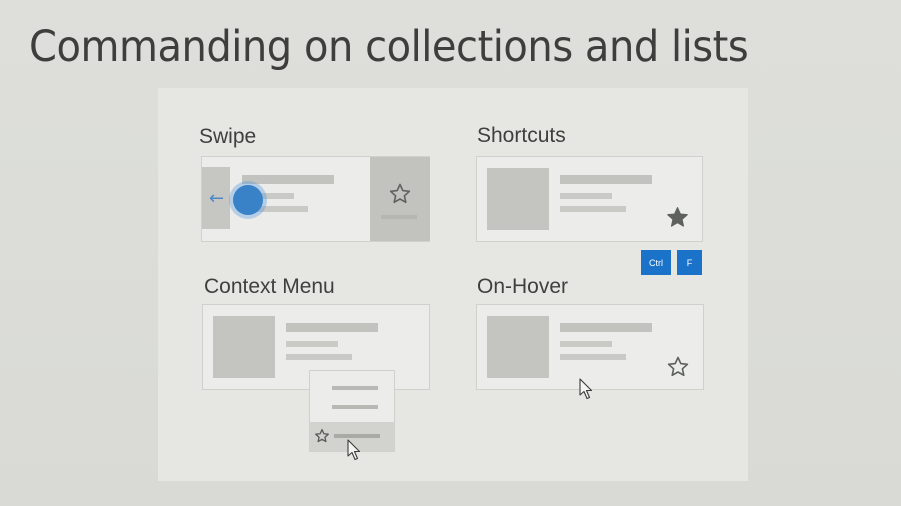  I want to click on f-key: F, so click(689, 262).